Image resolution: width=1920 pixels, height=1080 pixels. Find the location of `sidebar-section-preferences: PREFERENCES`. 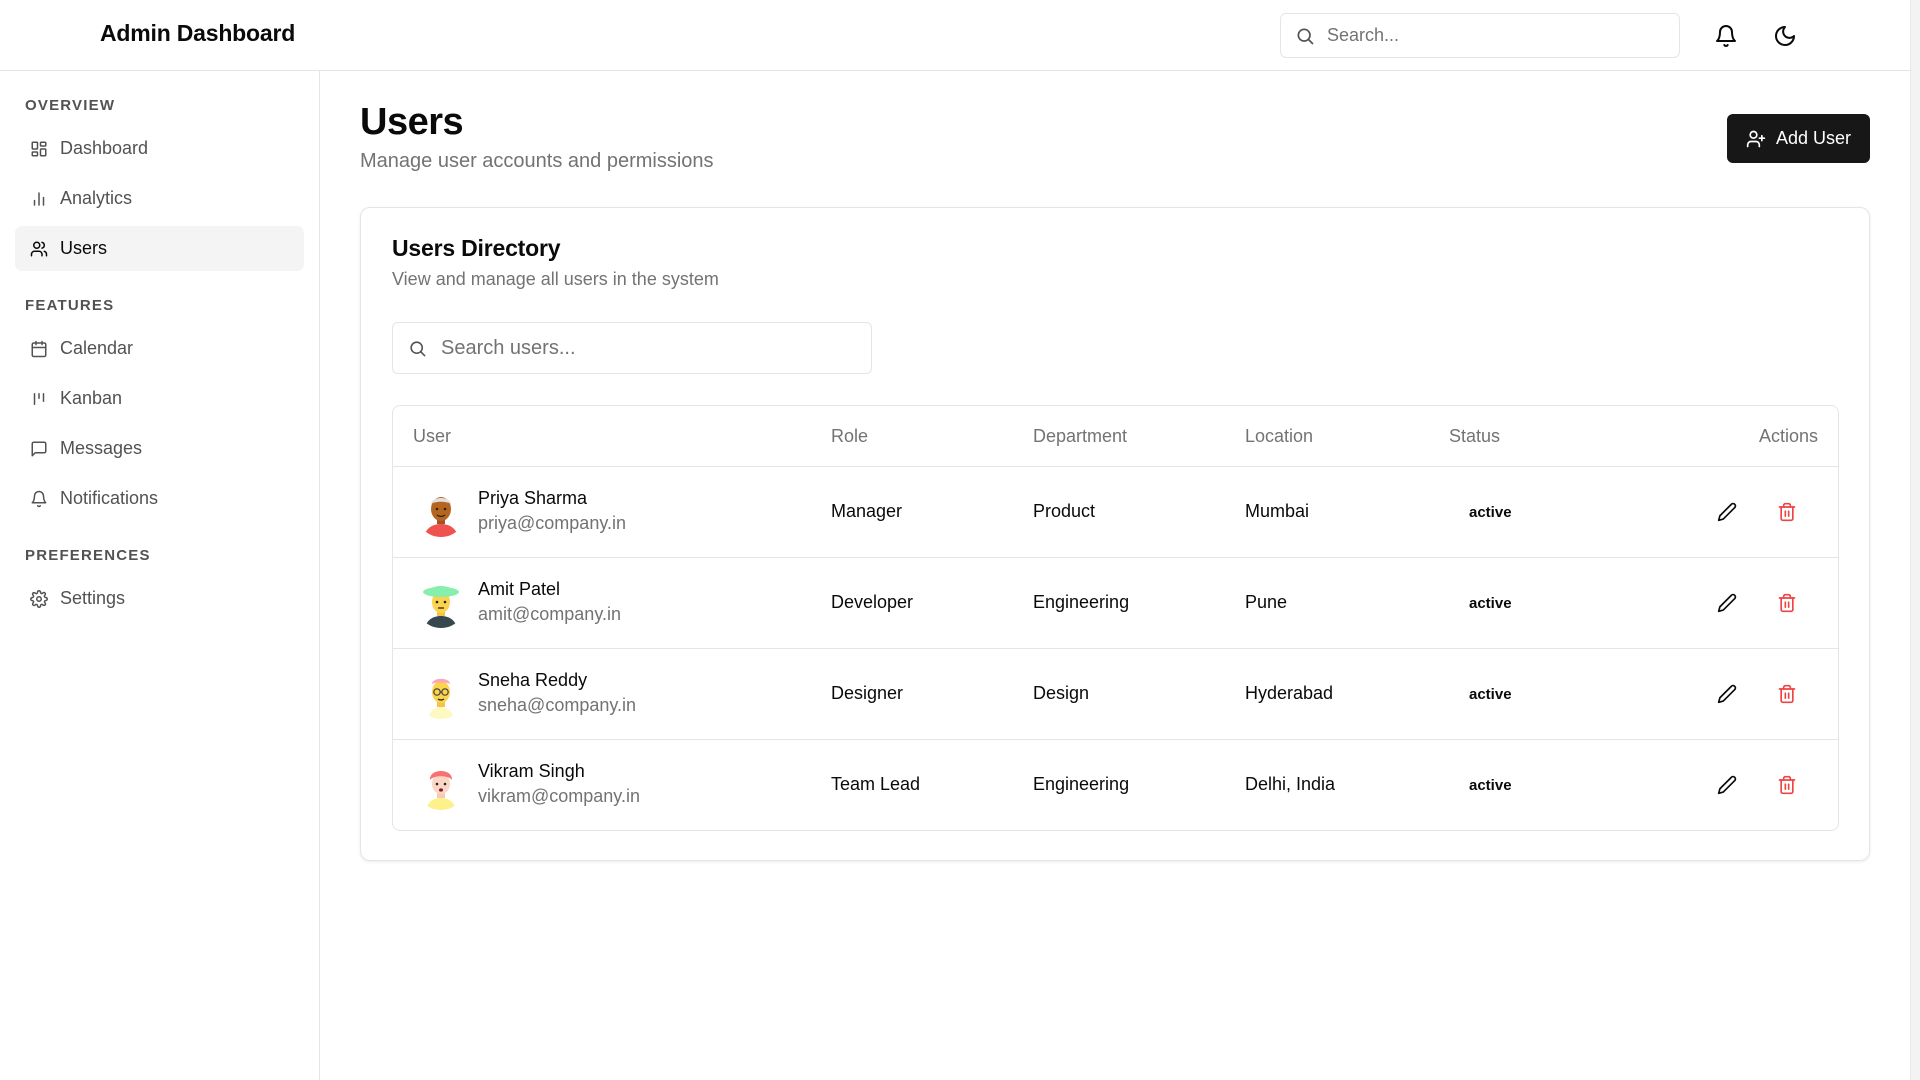

sidebar-section-preferences: PREFERENCES is located at coordinates (88, 555).